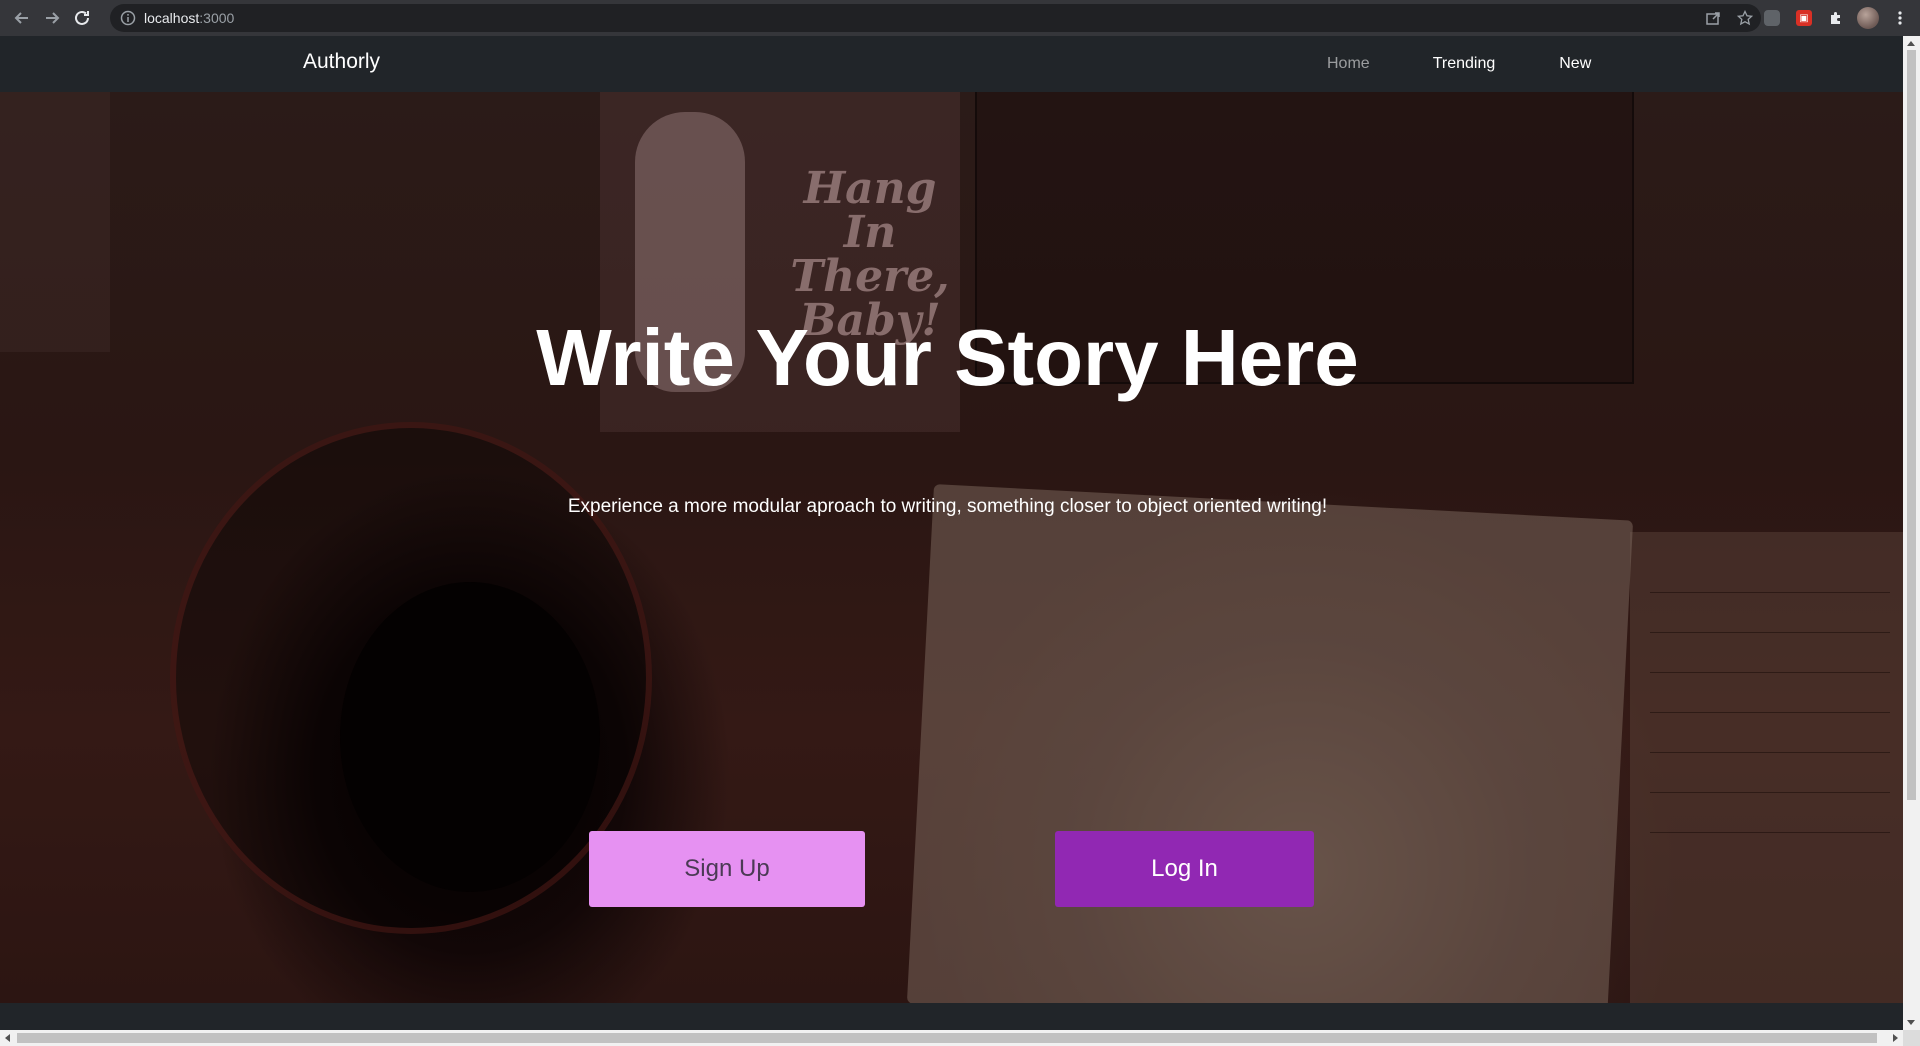 This screenshot has height=1046, width=1920. What do you see at coordinates (1900, 18) in the screenshot?
I see `menu-dots-icon` at bounding box center [1900, 18].